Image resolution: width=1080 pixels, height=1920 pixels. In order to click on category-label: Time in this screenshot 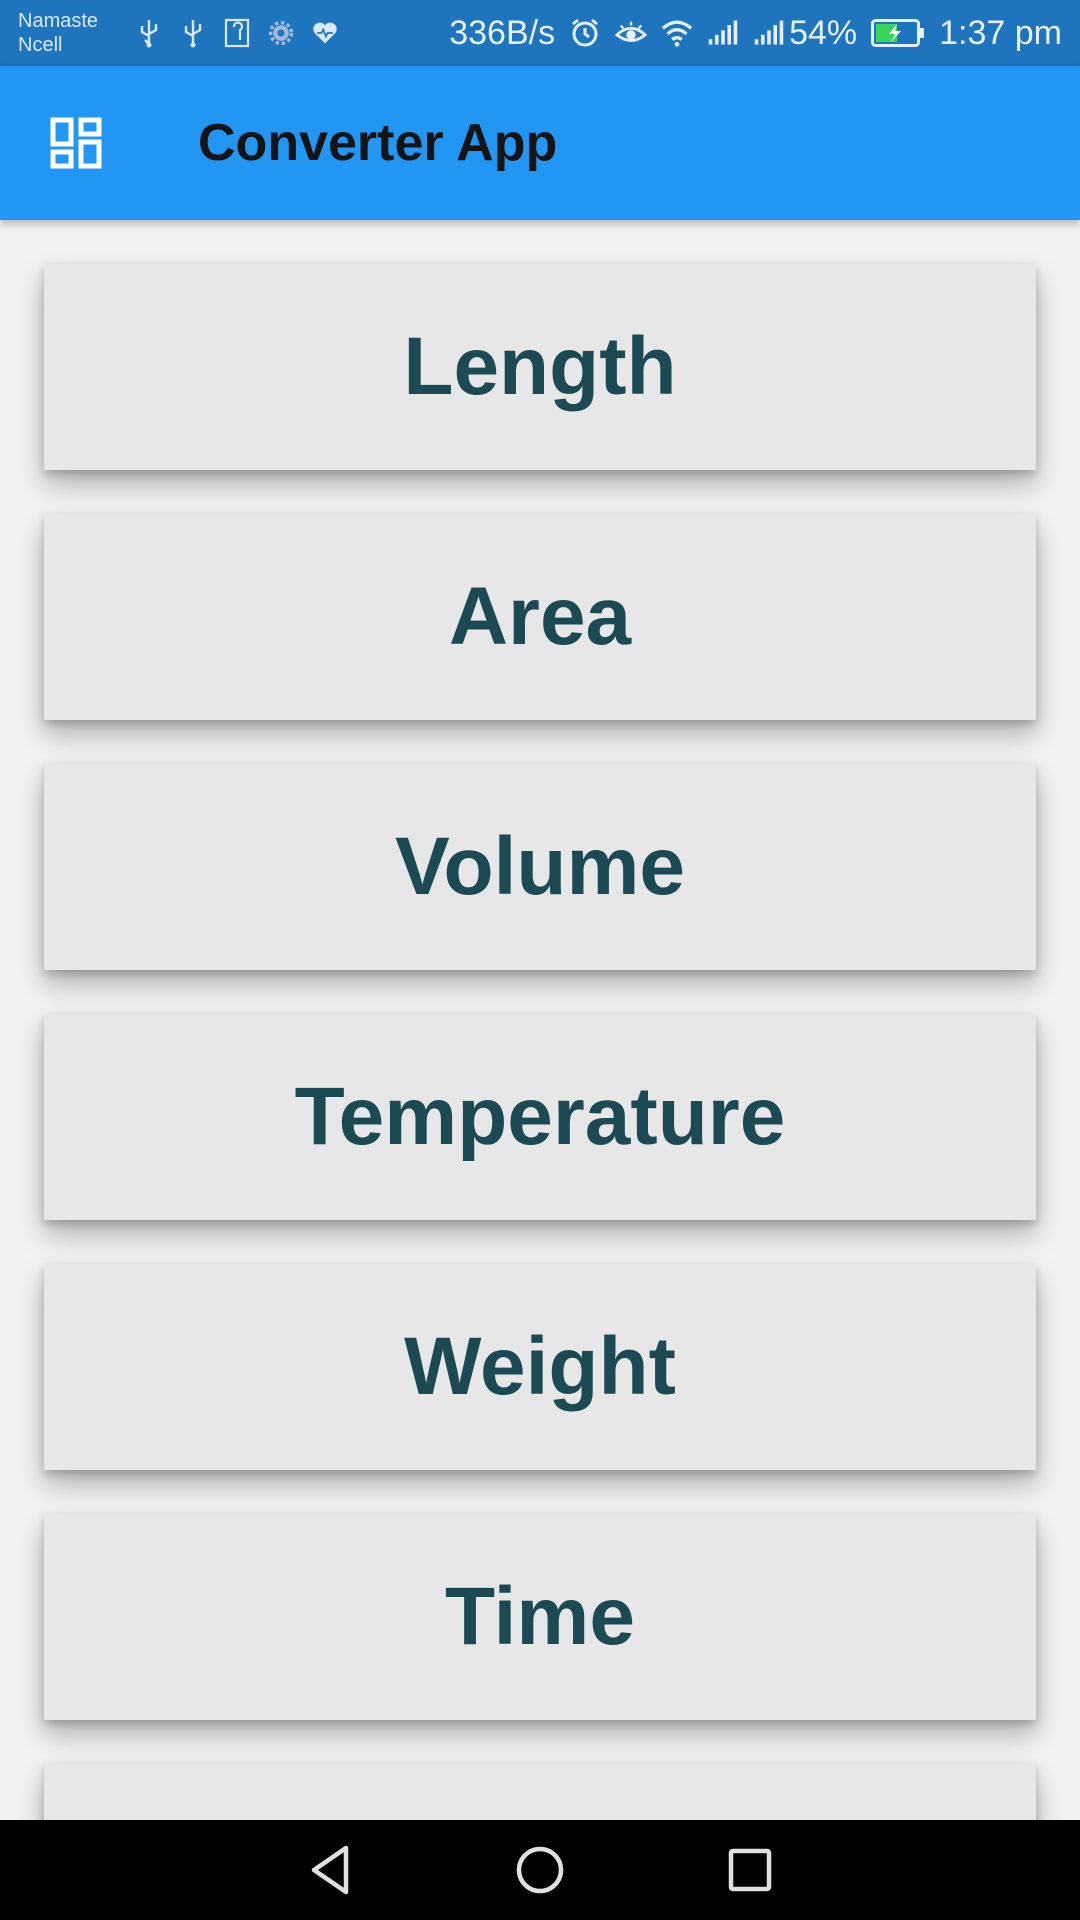, I will do `click(540, 1616)`.